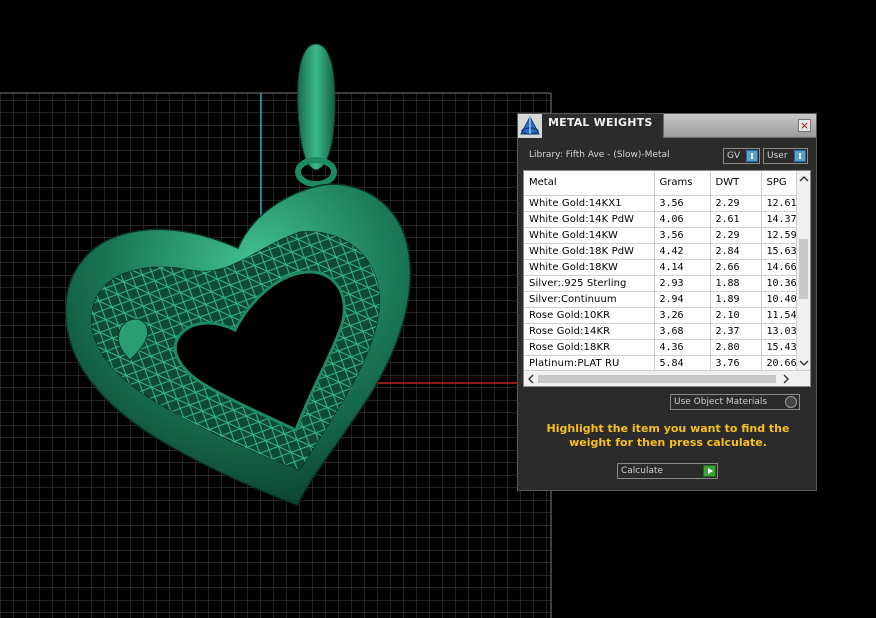 Image resolution: width=876 pixels, height=618 pixels. I want to click on spg-cell: 10.36, so click(779, 283).